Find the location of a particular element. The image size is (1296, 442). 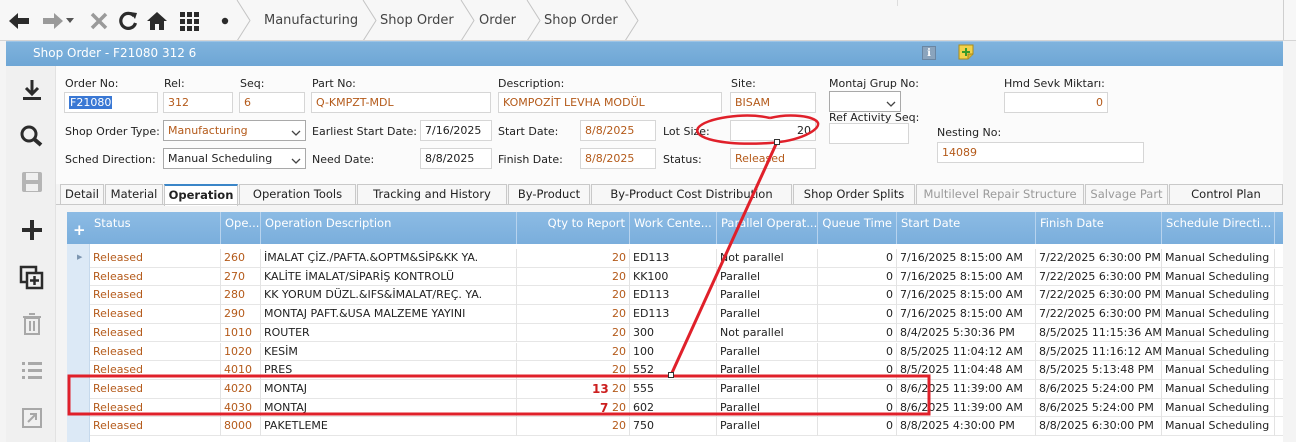

duplicate-icon is located at coordinates (32, 278).